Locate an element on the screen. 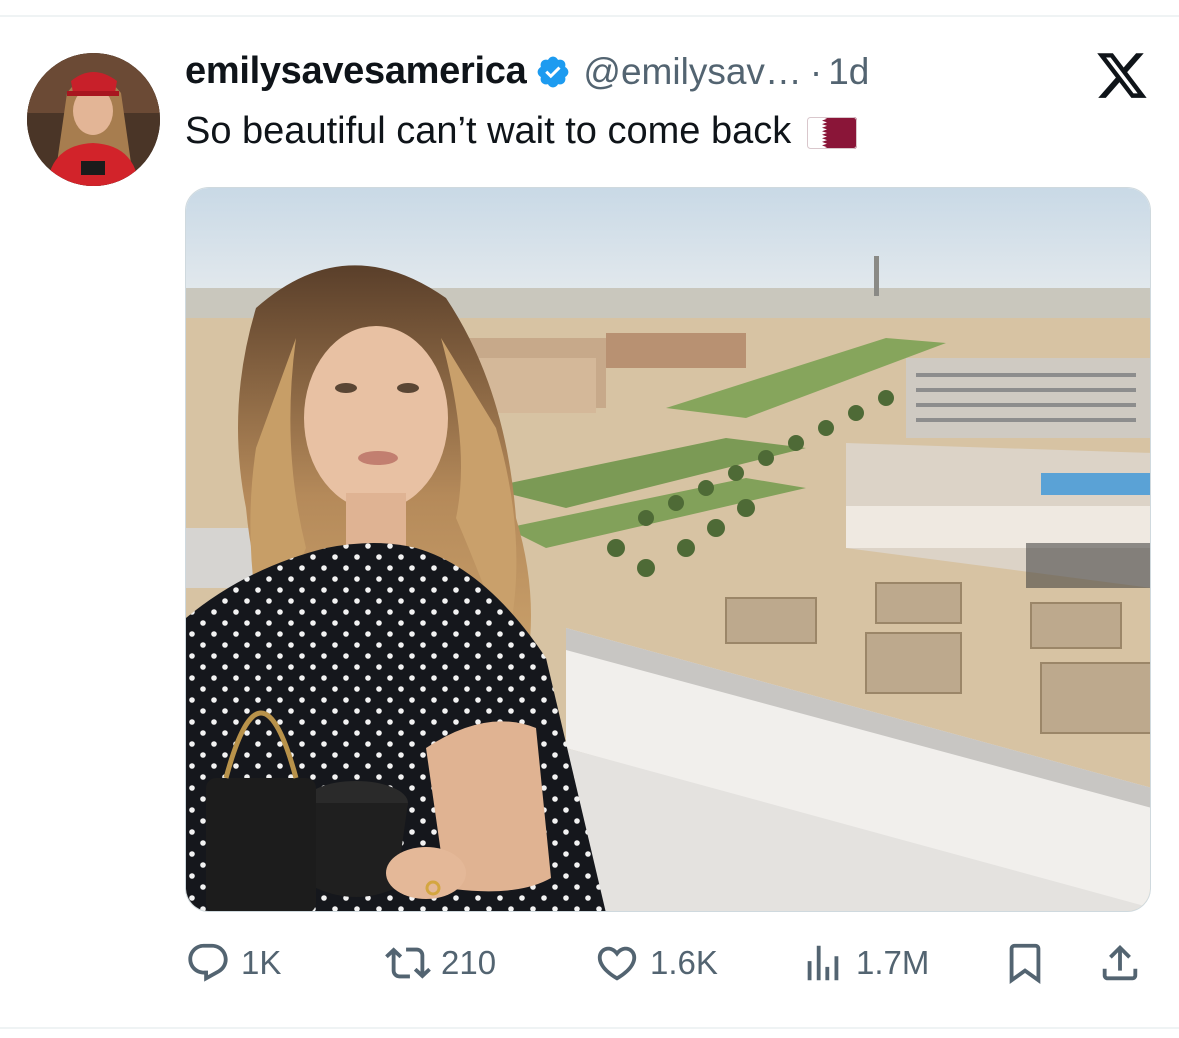  bookmark-button is located at coordinates (1025, 963).